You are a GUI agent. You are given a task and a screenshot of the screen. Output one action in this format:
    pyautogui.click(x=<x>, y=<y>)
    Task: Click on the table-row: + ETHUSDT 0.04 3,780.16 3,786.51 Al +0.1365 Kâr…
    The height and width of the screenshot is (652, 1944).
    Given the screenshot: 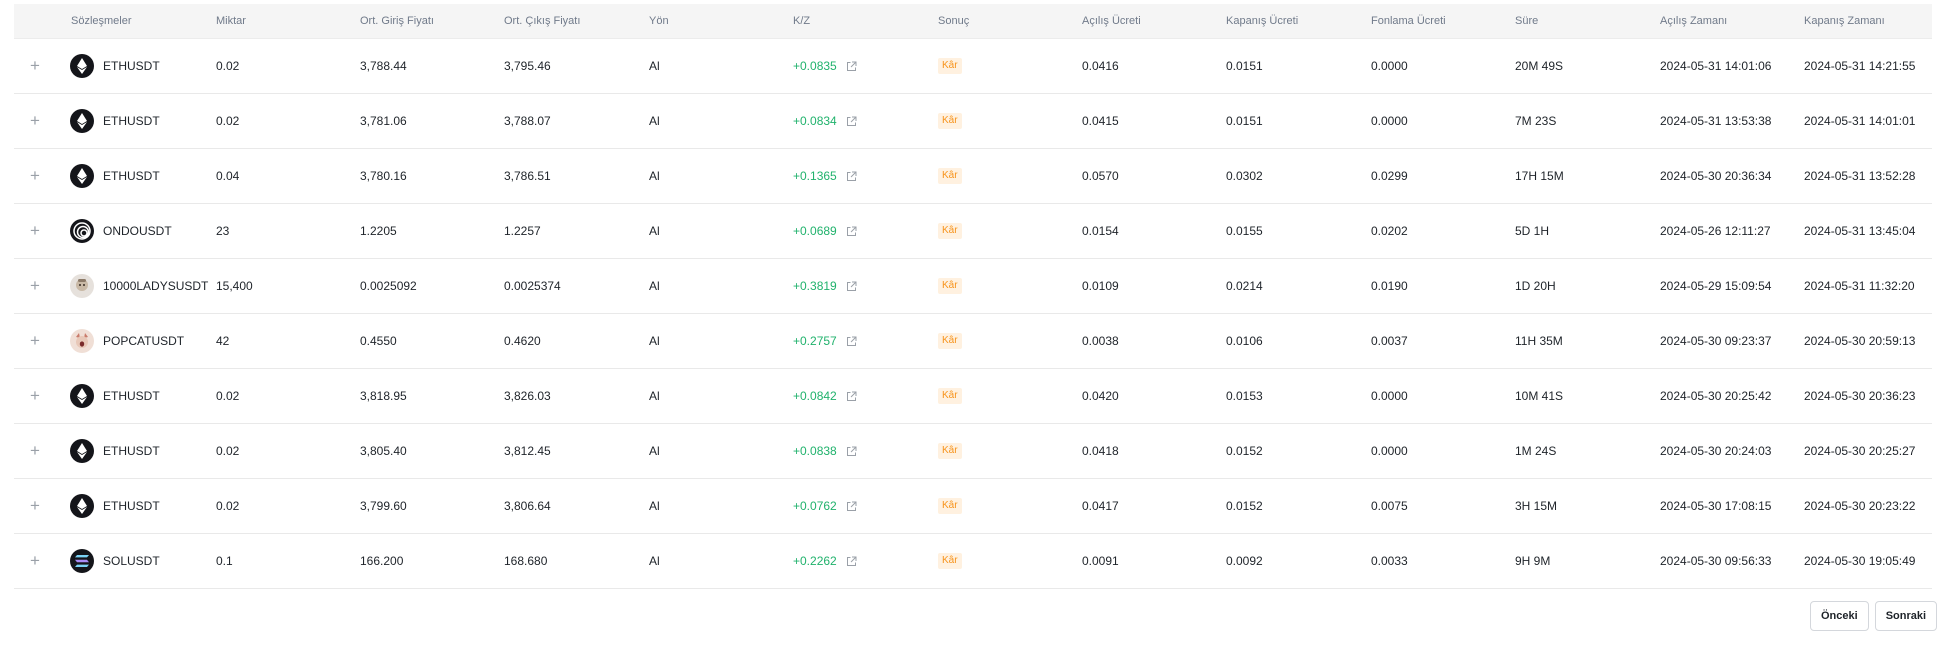 What is the action you would take?
    pyautogui.click(x=973, y=176)
    